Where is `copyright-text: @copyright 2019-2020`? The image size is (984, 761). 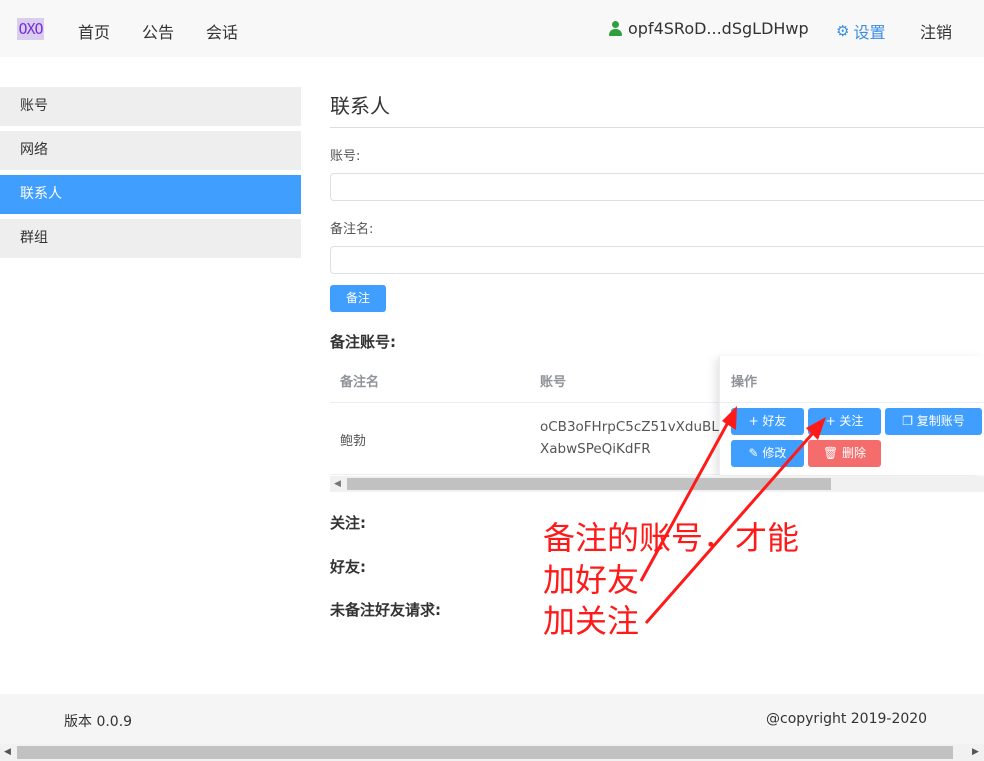
copyright-text: @copyright 2019-2020 is located at coordinates (847, 719).